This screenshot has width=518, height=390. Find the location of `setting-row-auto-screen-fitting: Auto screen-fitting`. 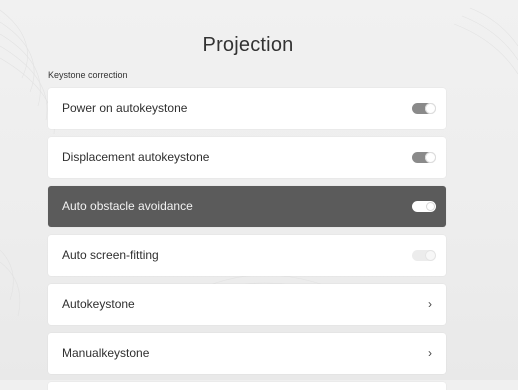

setting-row-auto-screen-fitting: Auto screen-fitting is located at coordinates (247, 255).